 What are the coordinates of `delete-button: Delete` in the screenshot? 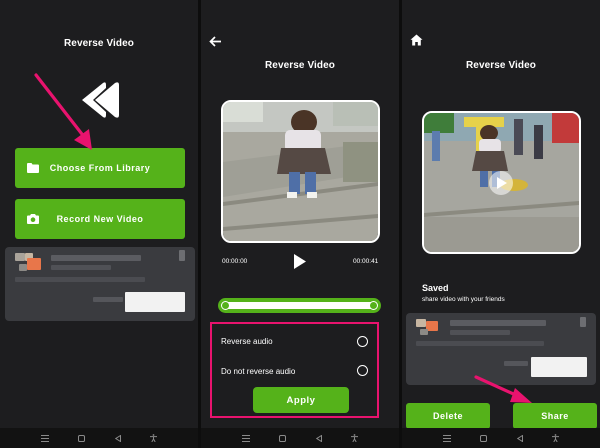 It's located at (448, 416).